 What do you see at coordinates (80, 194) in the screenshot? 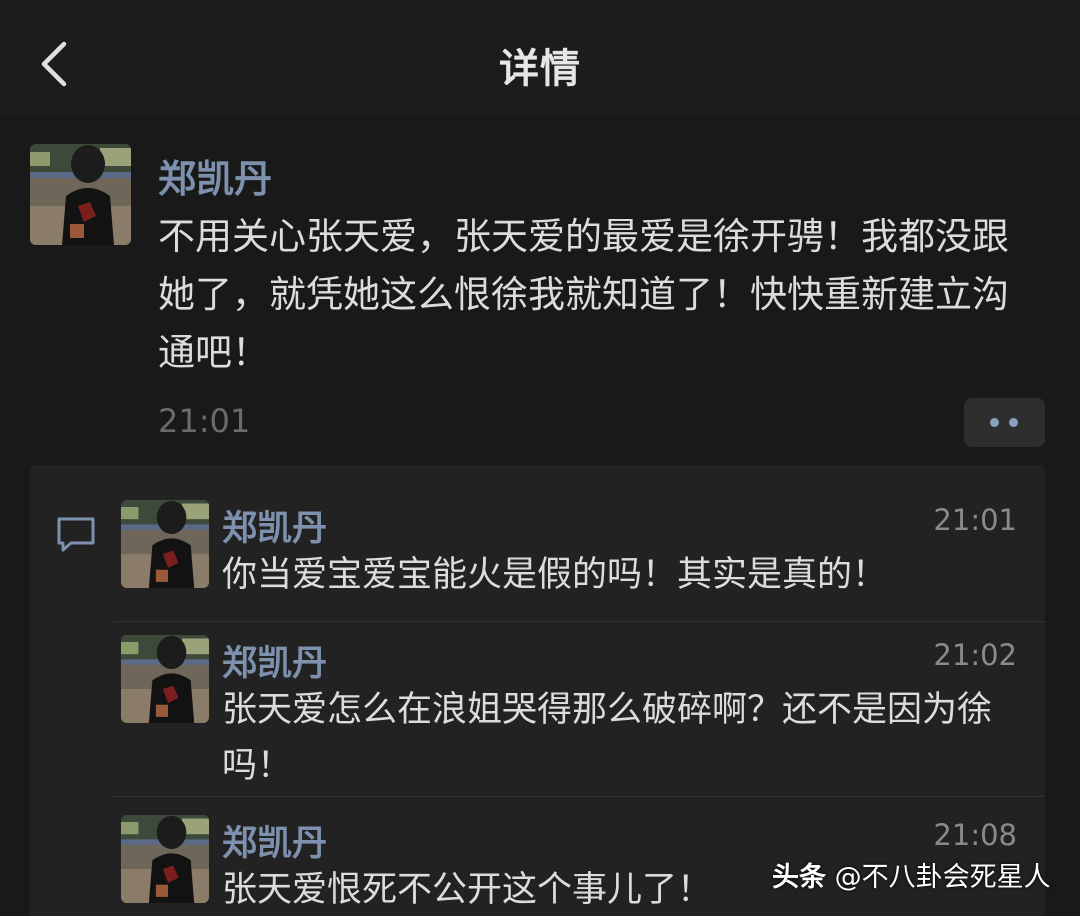
I see `post-author-avatar` at bounding box center [80, 194].